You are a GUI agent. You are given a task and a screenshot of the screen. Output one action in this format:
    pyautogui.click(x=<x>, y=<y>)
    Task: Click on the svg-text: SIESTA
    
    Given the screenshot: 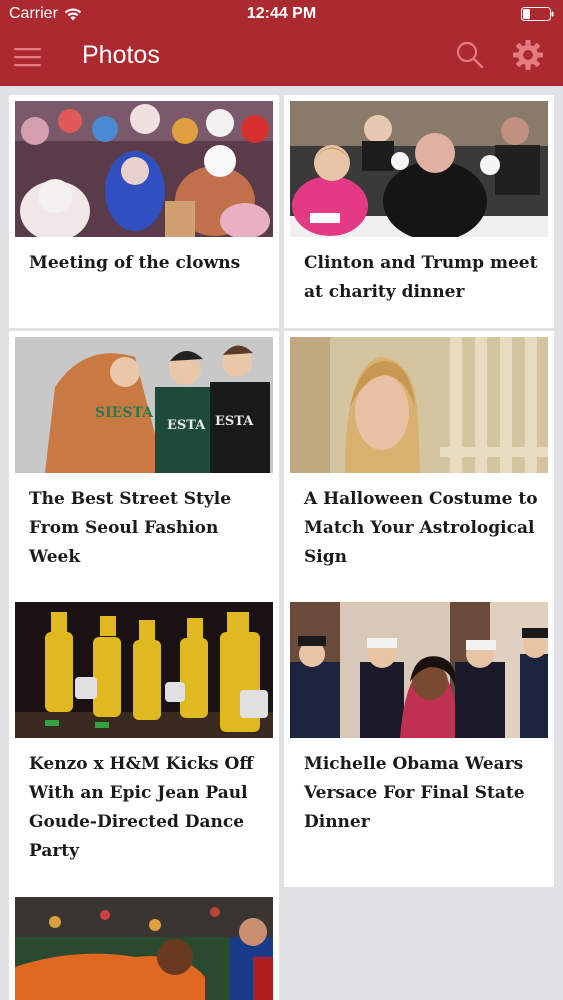 What is the action you would take?
    pyautogui.click(x=124, y=413)
    